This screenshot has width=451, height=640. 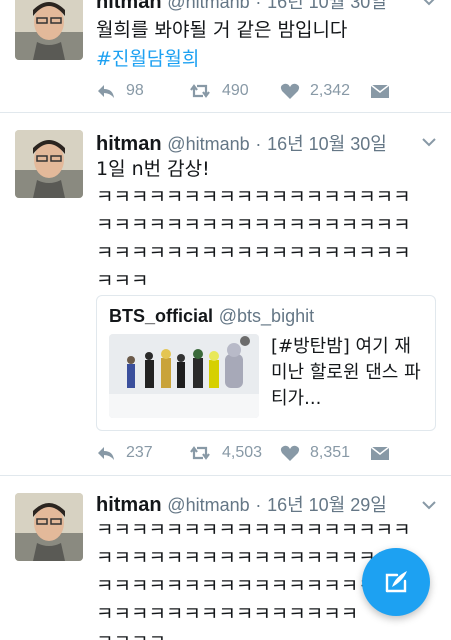 I want to click on quoted-tweet-header: BTS_official @bts_bighit, so click(x=211, y=316).